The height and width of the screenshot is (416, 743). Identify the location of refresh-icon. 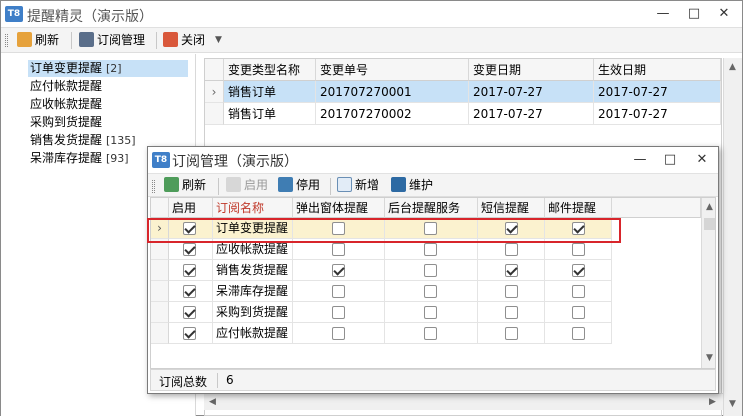
(24, 39).